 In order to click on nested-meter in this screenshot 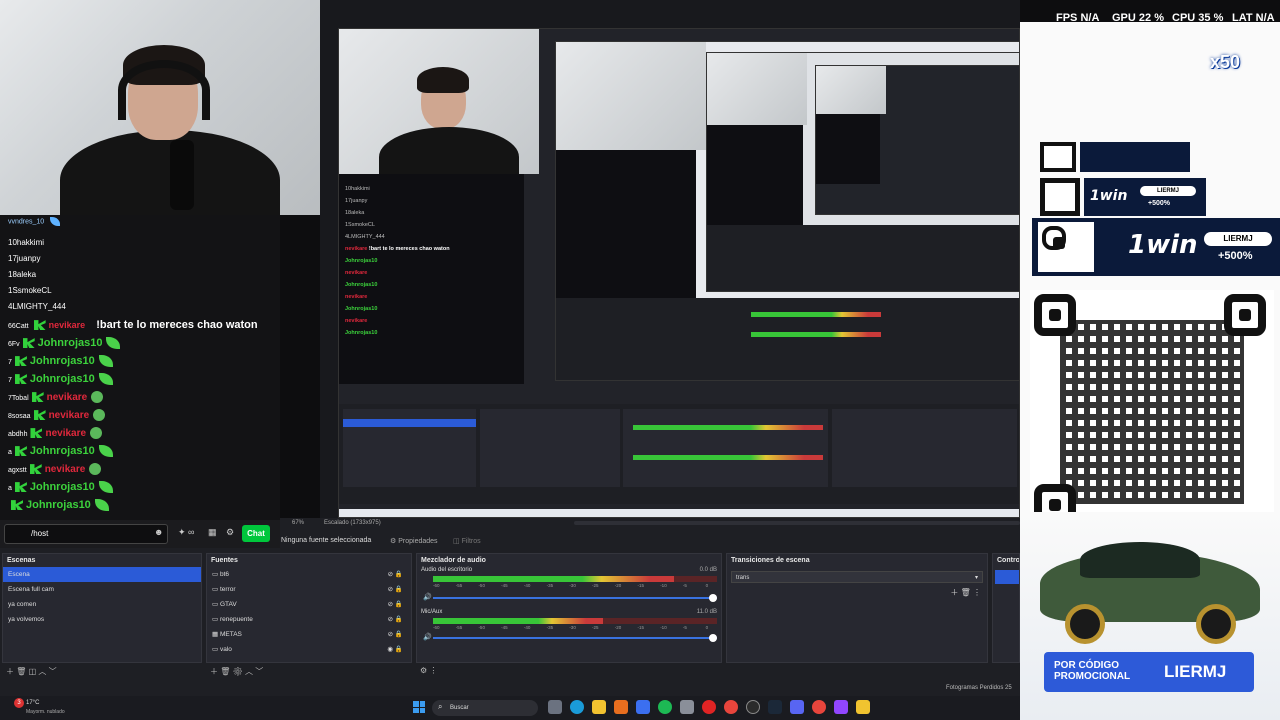, I will do `click(728, 457)`.